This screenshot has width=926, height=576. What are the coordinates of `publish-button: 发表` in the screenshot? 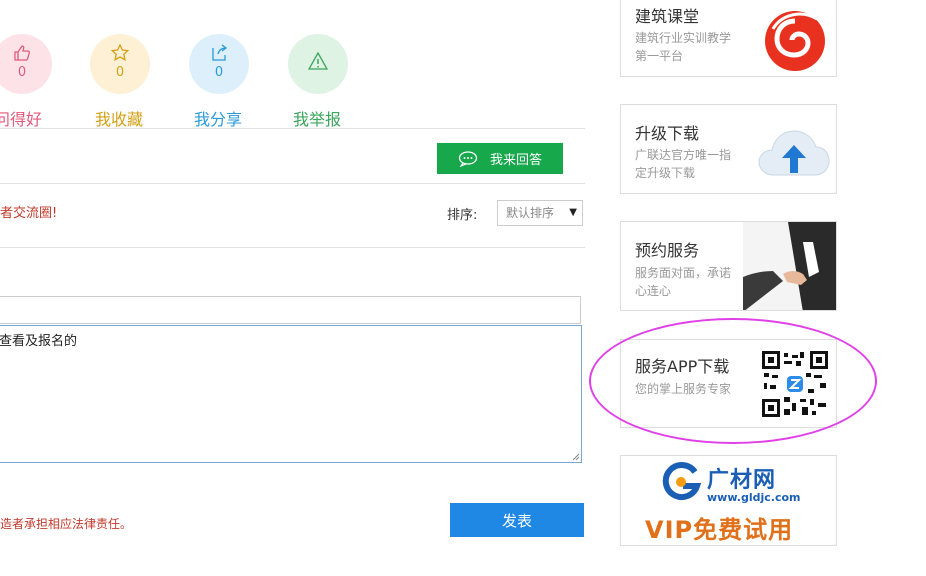 It's located at (517, 520).